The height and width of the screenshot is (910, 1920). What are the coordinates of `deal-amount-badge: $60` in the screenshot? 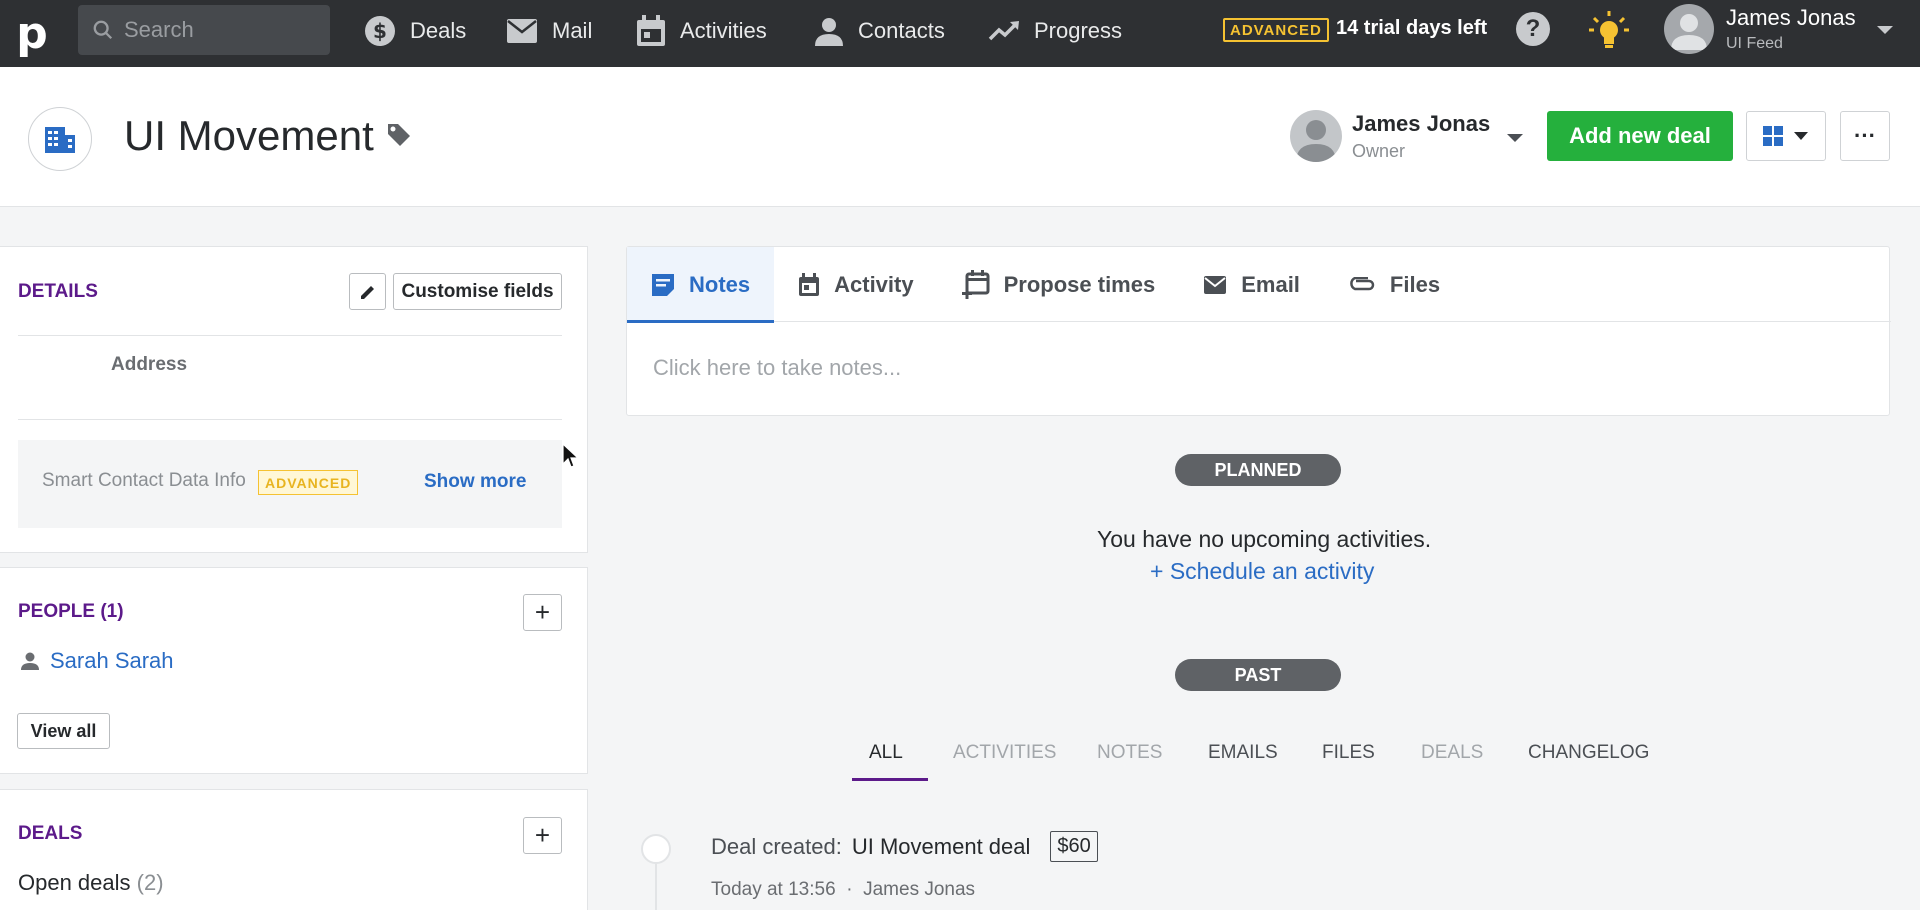 It's located at (1074, 846).